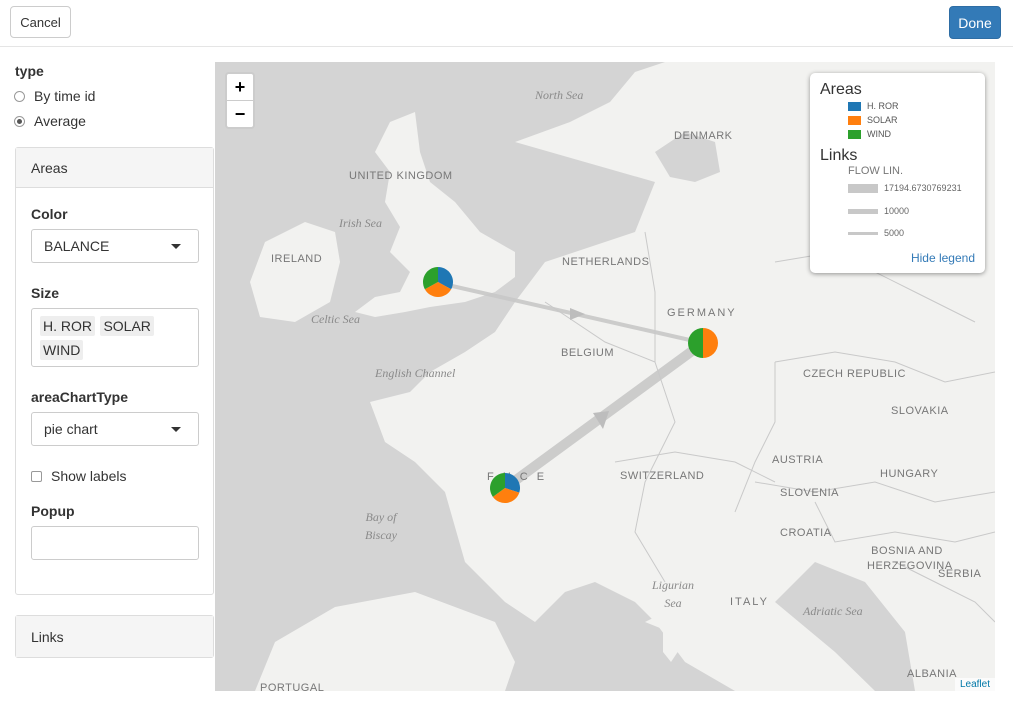  Describe the element at coordinates (115, 543) in the screenshot. I see `popup-input` at that location.